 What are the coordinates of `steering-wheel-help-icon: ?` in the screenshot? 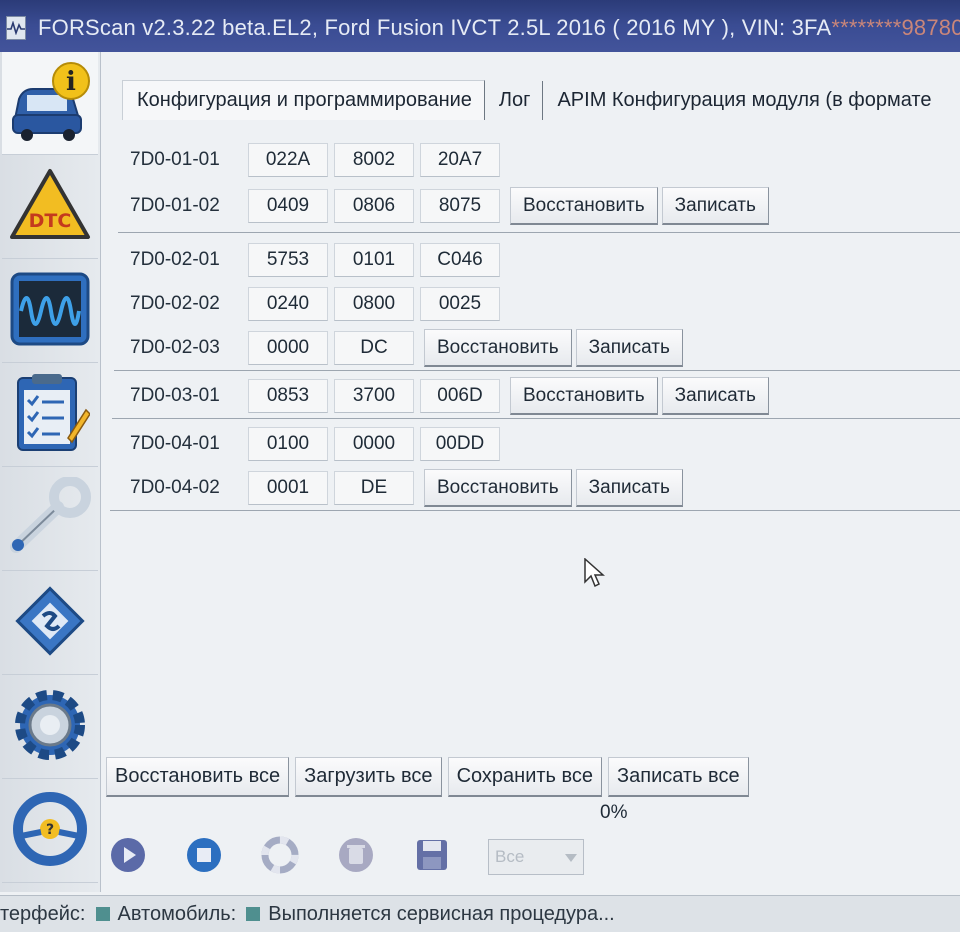 It's located at (50, 831).